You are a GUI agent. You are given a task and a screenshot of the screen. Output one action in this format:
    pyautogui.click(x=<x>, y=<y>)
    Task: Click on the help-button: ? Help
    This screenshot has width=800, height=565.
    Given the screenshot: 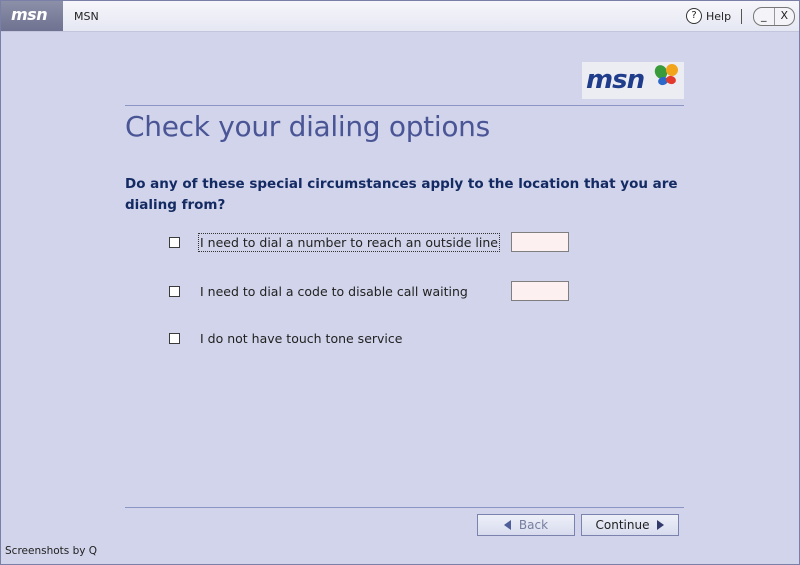 What is the action you would take?
    pyautogui.click(x=708, y=16)
    